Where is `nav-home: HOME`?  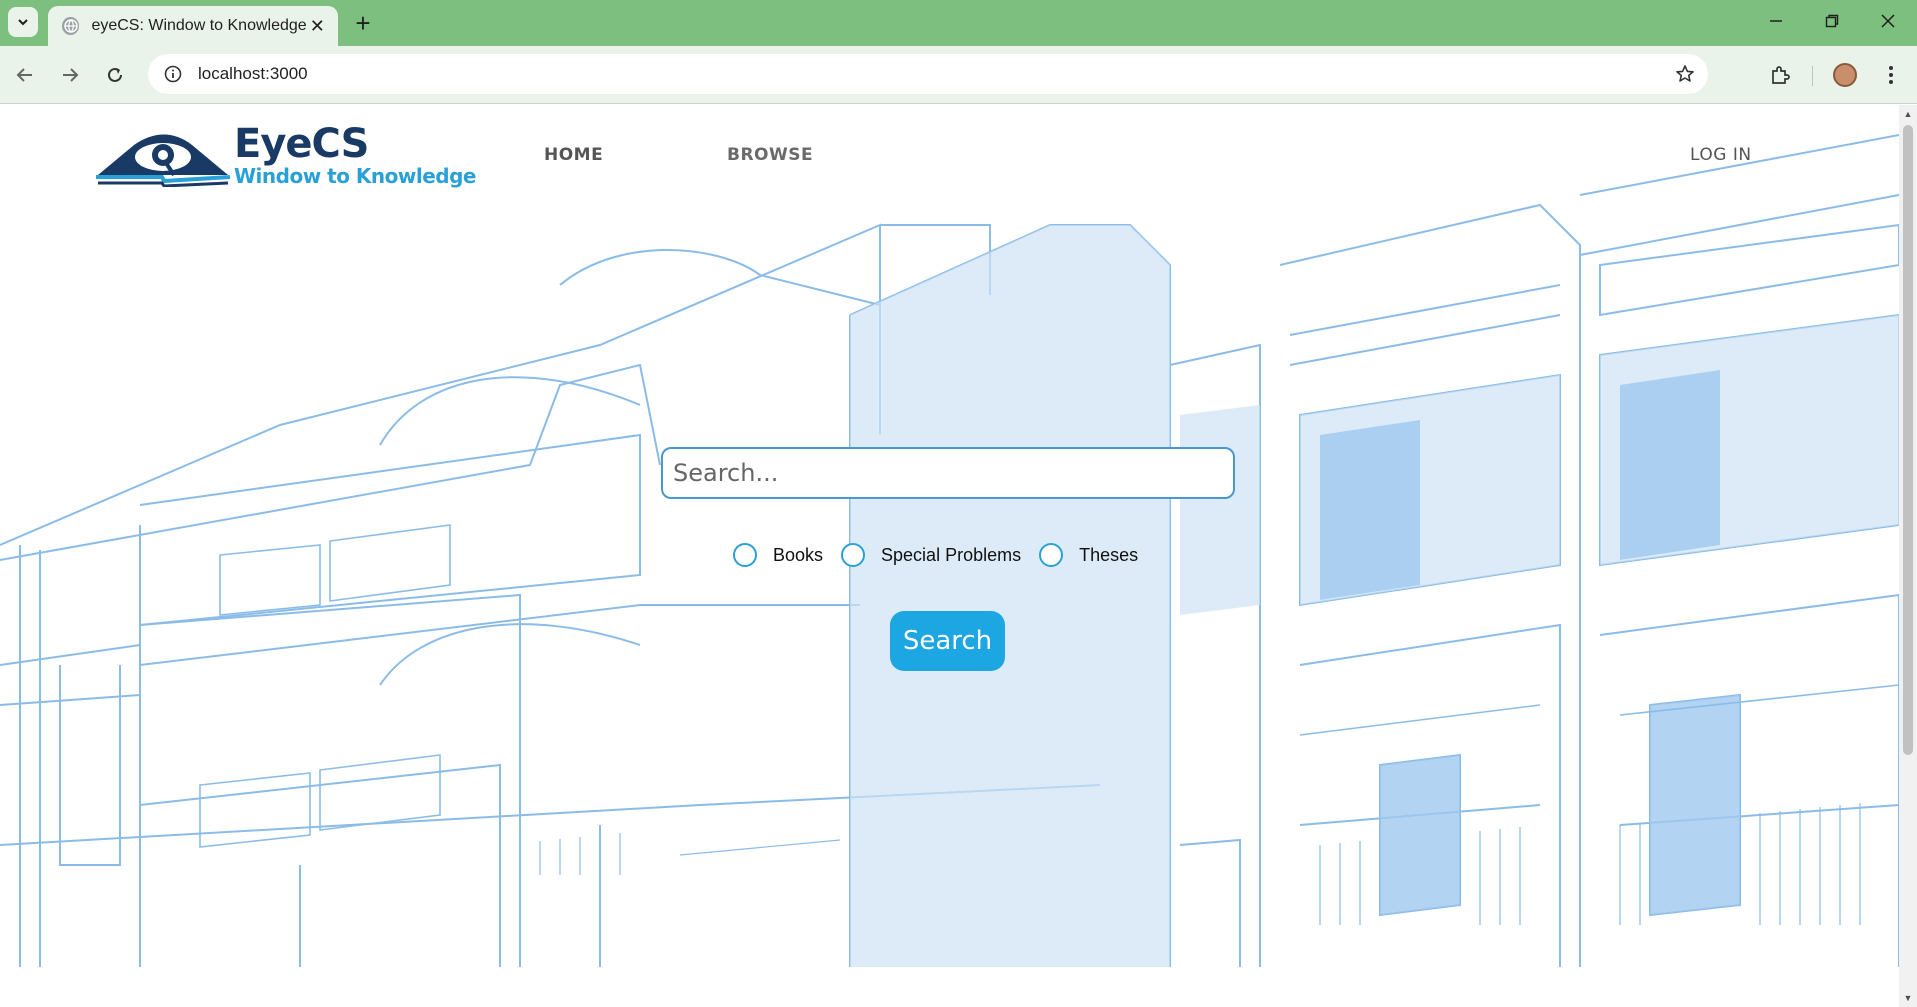
nav-home: HOME is located at coordinates (573, 155).